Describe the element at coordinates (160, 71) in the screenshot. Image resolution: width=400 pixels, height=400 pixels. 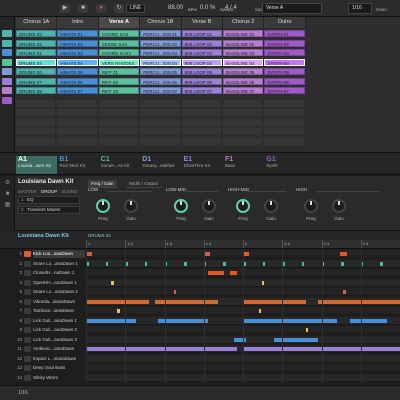
I see `clip-cell: PERCU...ION 05` at that location.